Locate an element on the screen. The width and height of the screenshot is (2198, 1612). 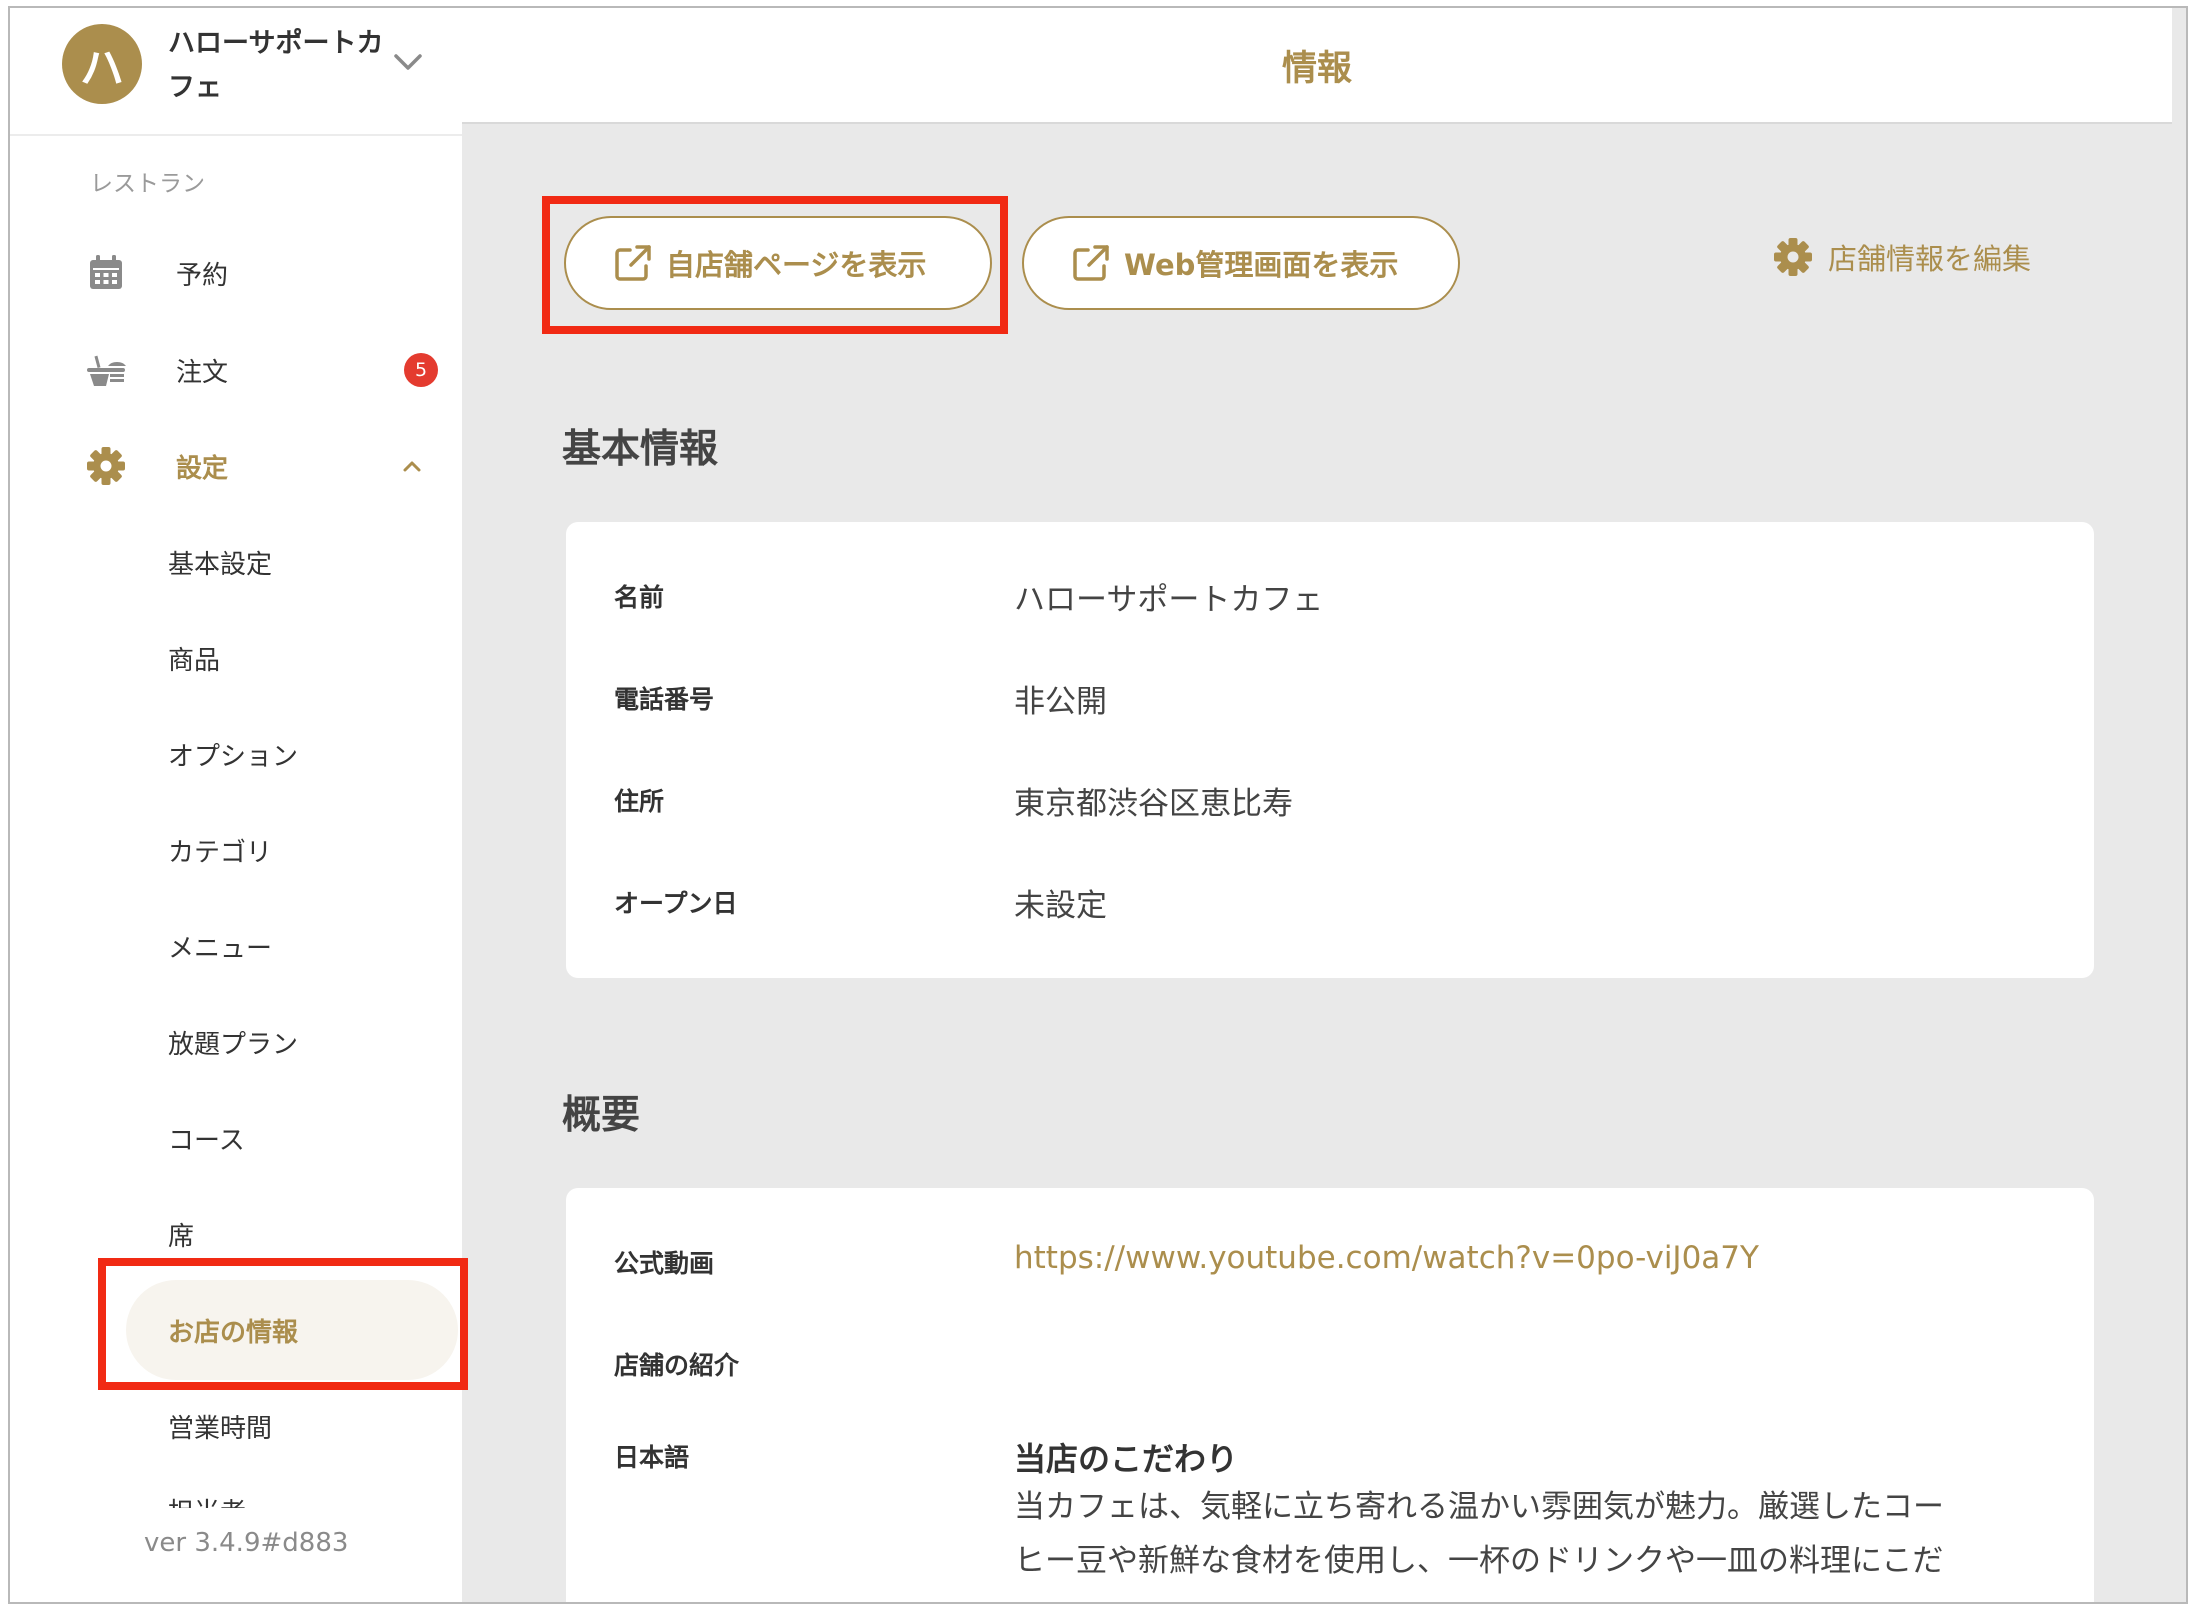
sidebar-item-label: 予約 is located at coordinates (202, 275).